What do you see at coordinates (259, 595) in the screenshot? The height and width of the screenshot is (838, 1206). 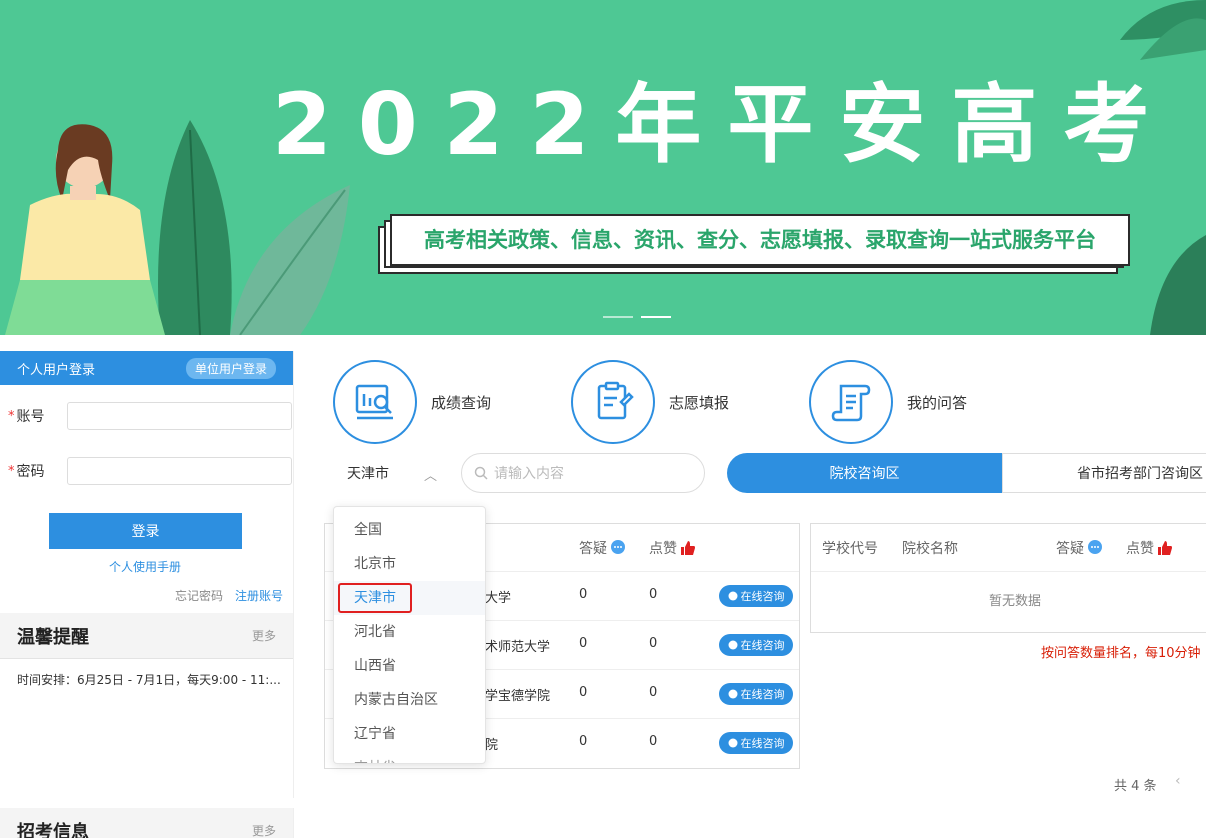 I see `register-link: 注册账号` at bounding box center [259, 595].